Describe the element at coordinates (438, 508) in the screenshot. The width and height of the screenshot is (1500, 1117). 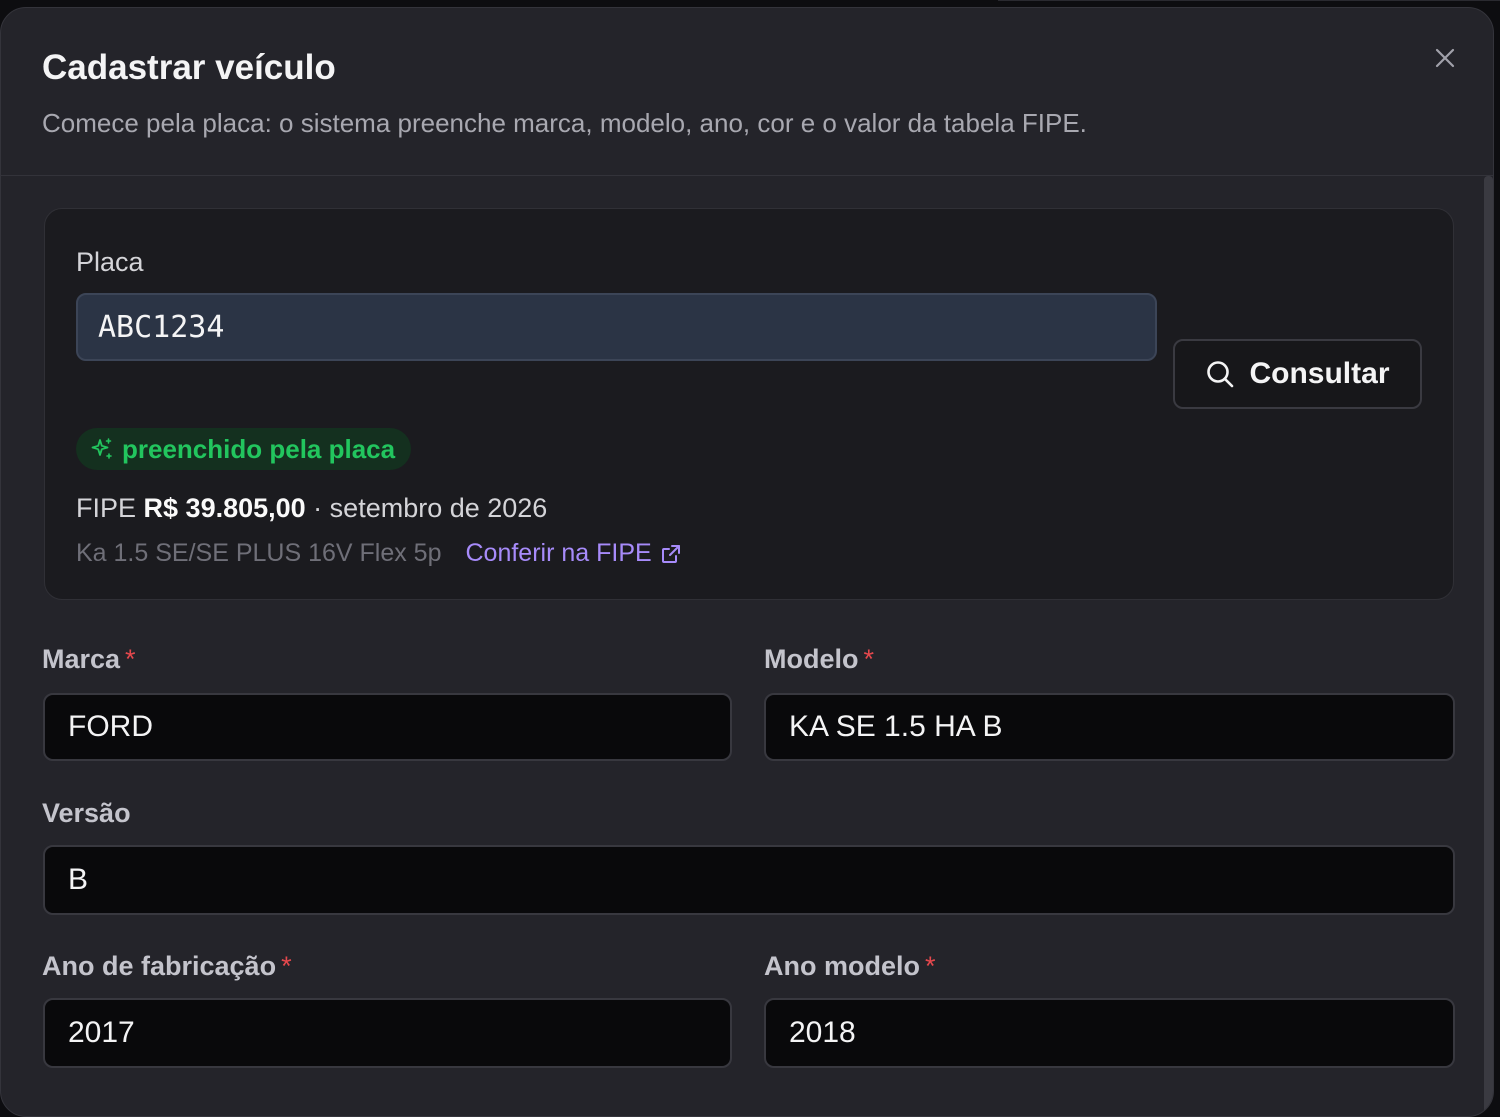
I see `fipe-reference-month: setembro de 2026` at that location.